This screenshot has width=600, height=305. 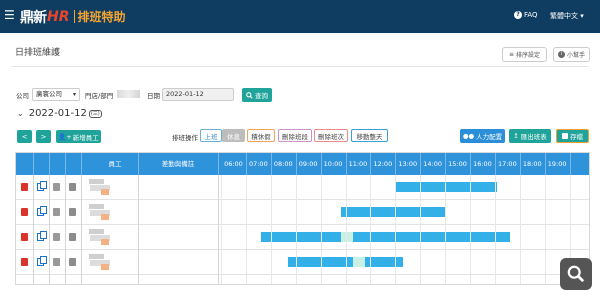 I want to click on people-icon: ●●, so click(x=468, y=136).